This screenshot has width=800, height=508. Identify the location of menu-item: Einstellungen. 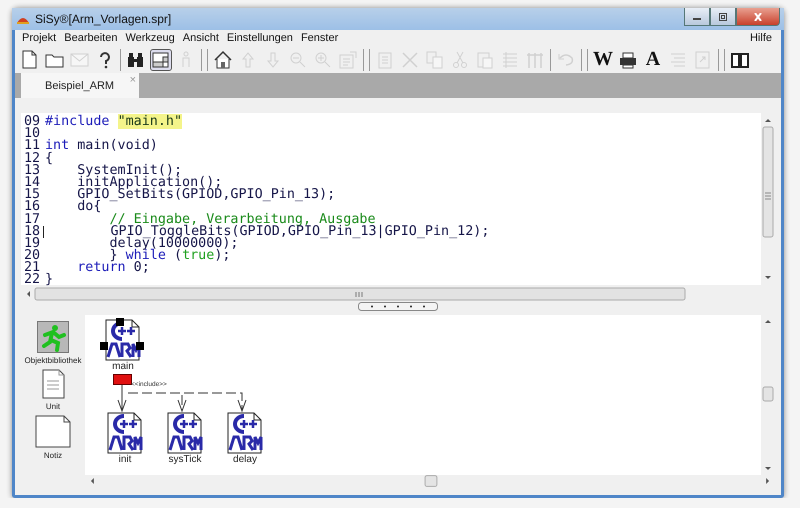
(261, 38).